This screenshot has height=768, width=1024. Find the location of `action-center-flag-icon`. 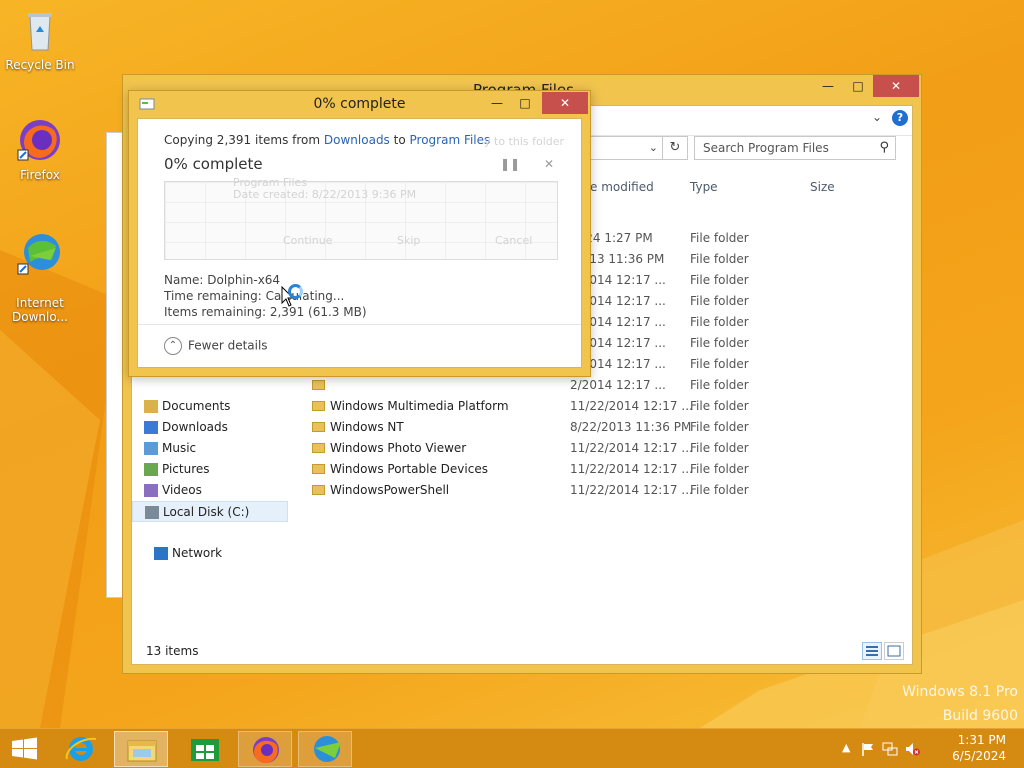

action-center-flag-icon is located at coordinates (868, 749).